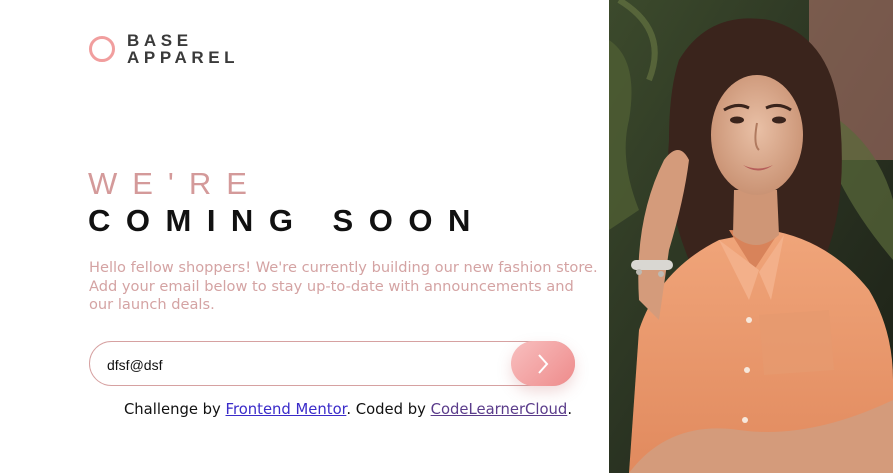  I want to click on brand-line-1: BASE, so click(160, 40).